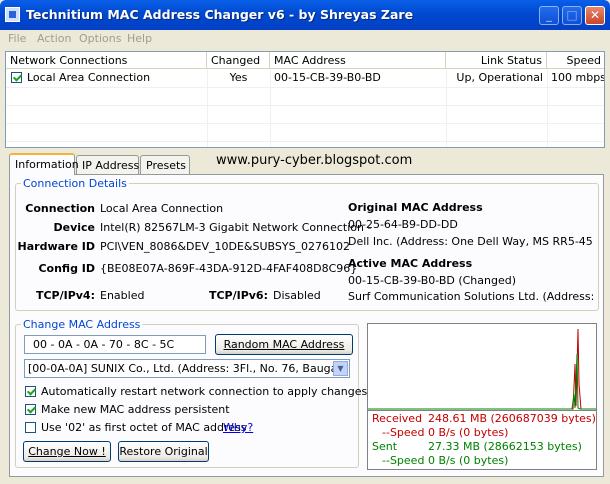 This screenshot has width=610, height=484. Describe the element at coordinates (572, 15) in the screenshot. I see `maximize-button: □` at that location.